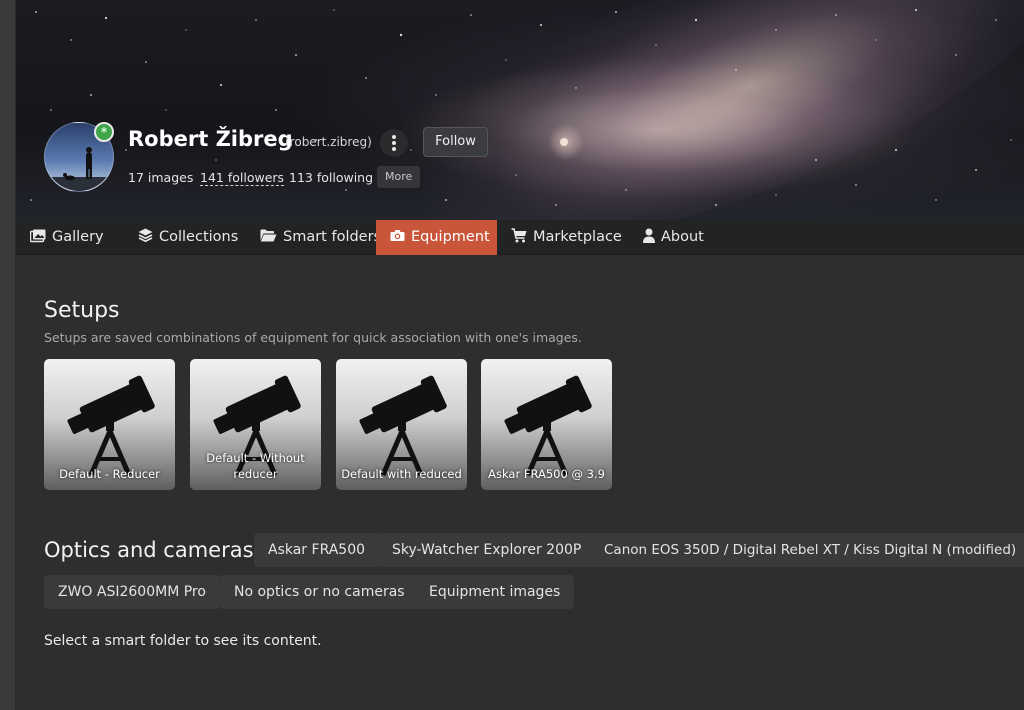 The image size is (1024, 710). I want to click on equipment-chip: Askar FRA500, so click(317, 550).